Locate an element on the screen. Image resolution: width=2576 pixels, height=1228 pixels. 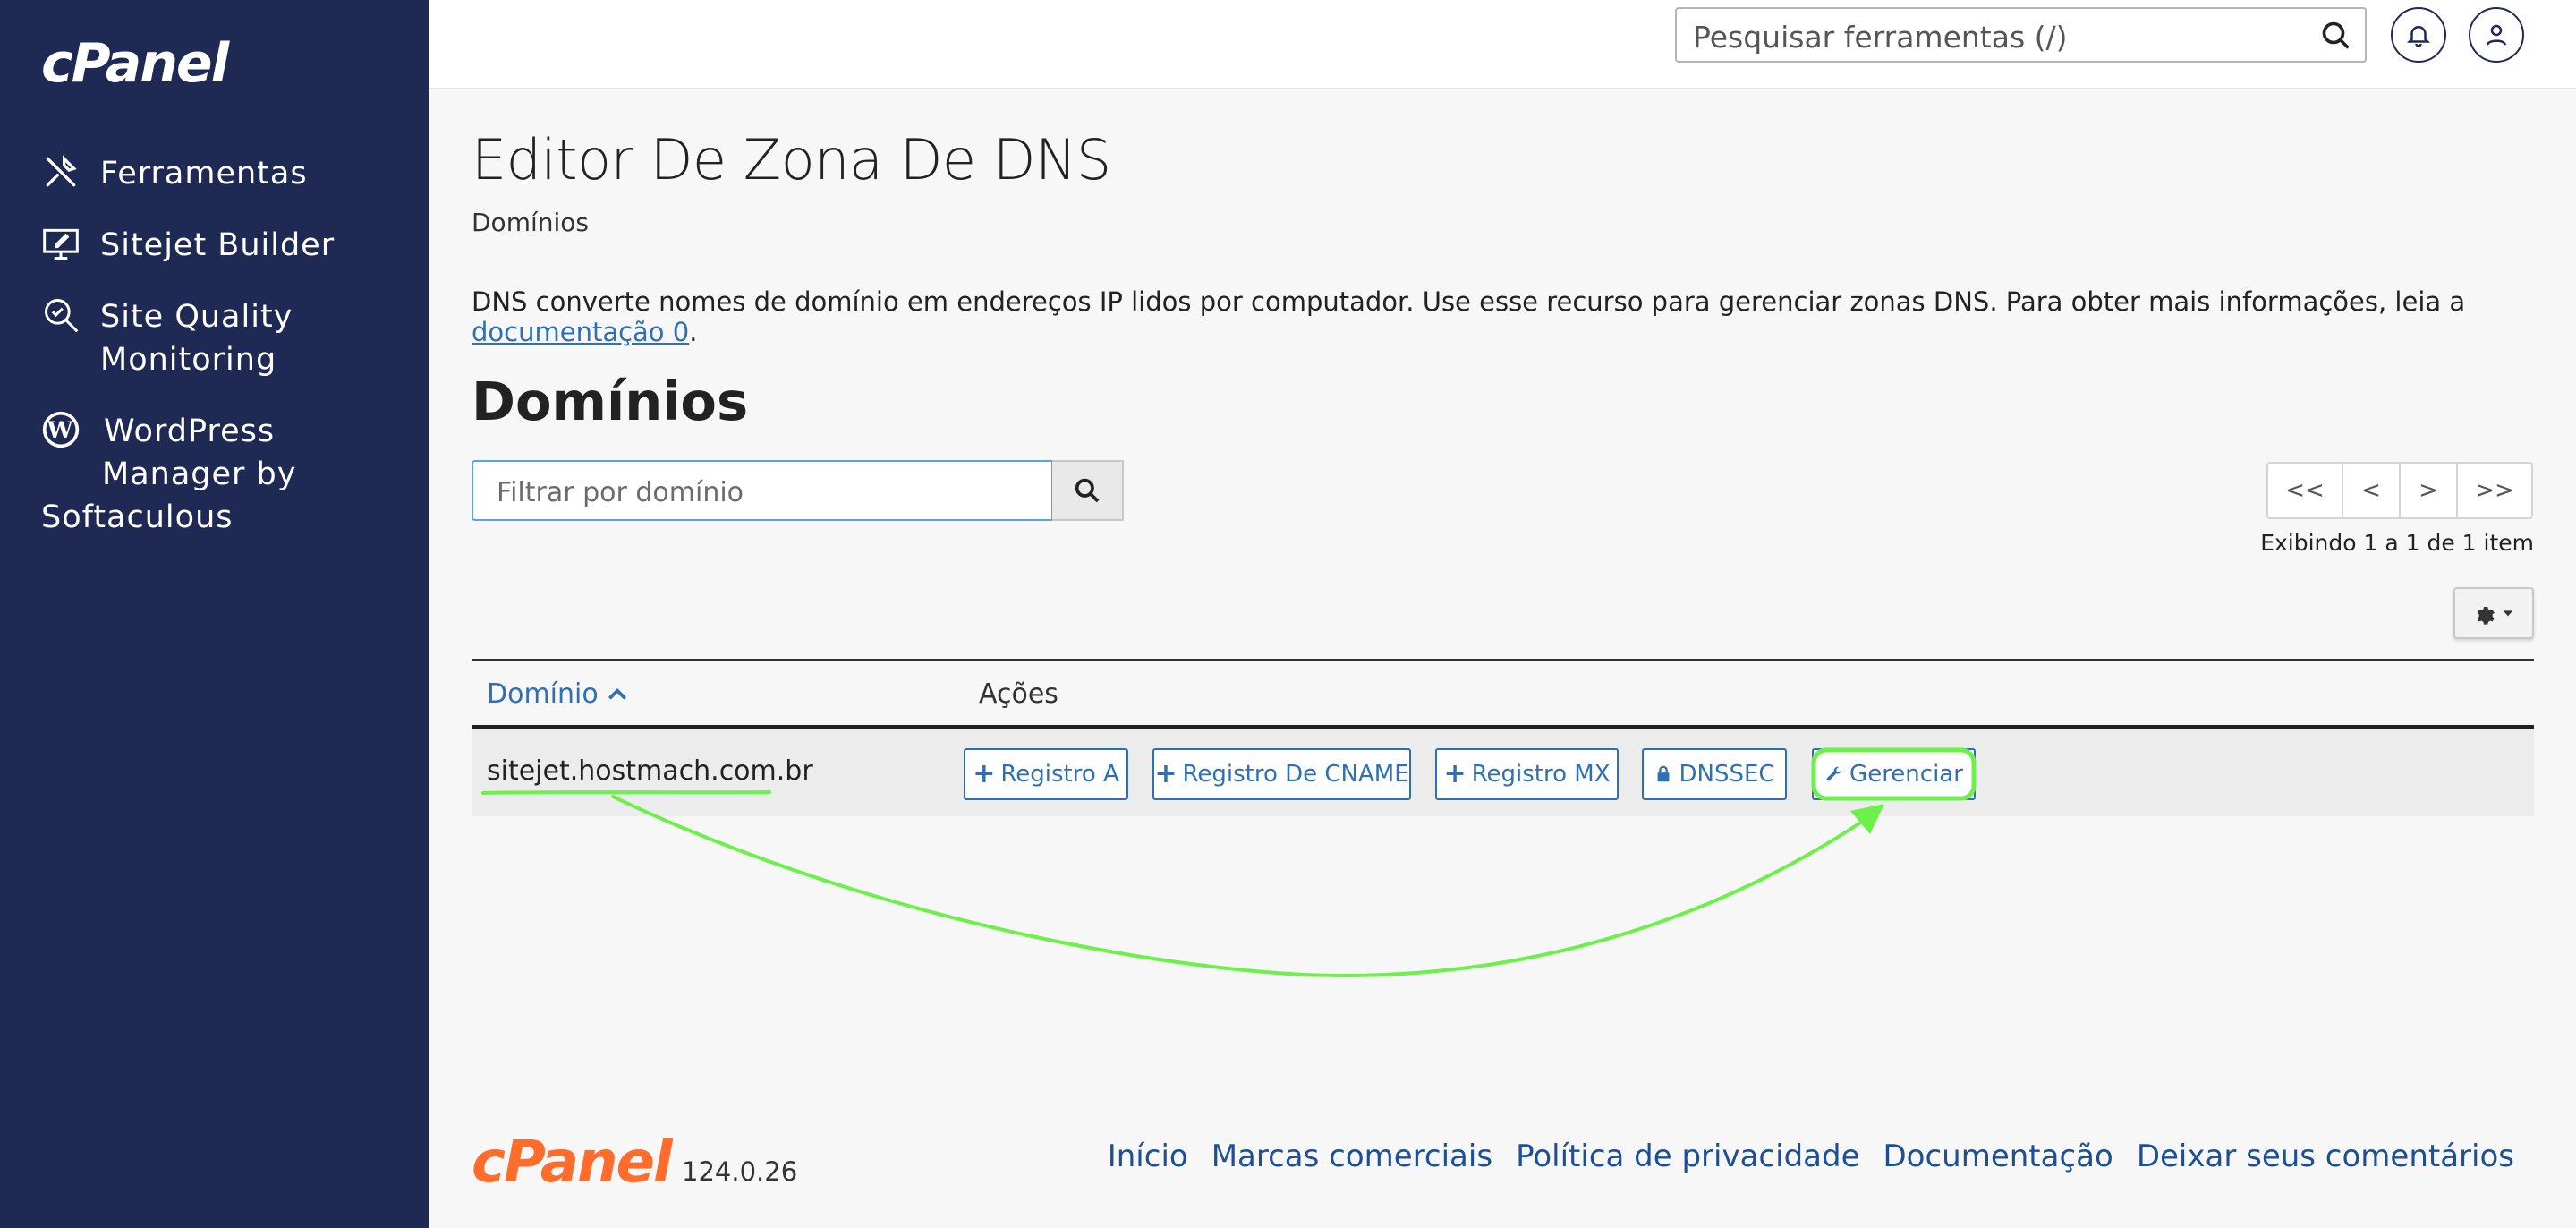
footer-link-documentation: Documentação is located at coordinates (1998, 1156).